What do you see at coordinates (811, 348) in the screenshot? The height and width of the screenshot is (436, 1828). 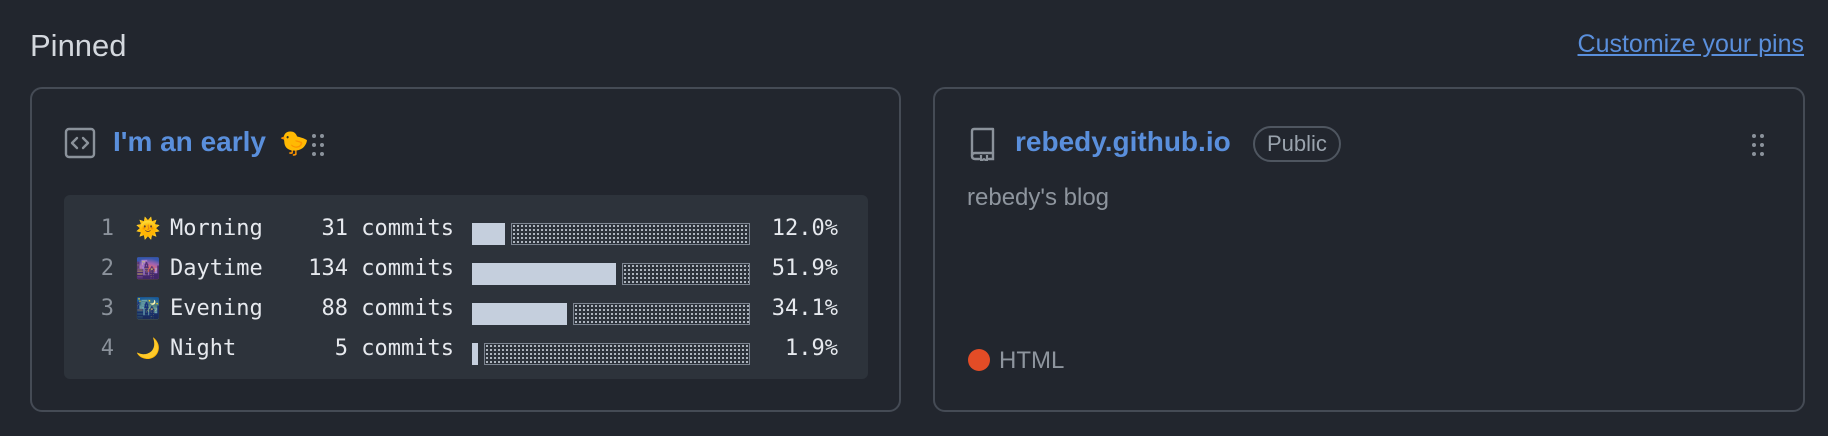 I see `percent-value: 1.9%` at bounding box center [811, 348].